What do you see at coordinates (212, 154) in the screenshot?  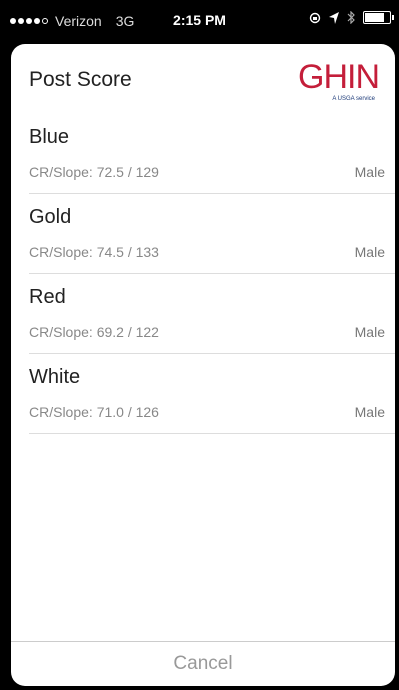 I see `tee-row-blue: Blue CR/Slope: 72.5 / 129 Male` at bounding box center [212, 154].